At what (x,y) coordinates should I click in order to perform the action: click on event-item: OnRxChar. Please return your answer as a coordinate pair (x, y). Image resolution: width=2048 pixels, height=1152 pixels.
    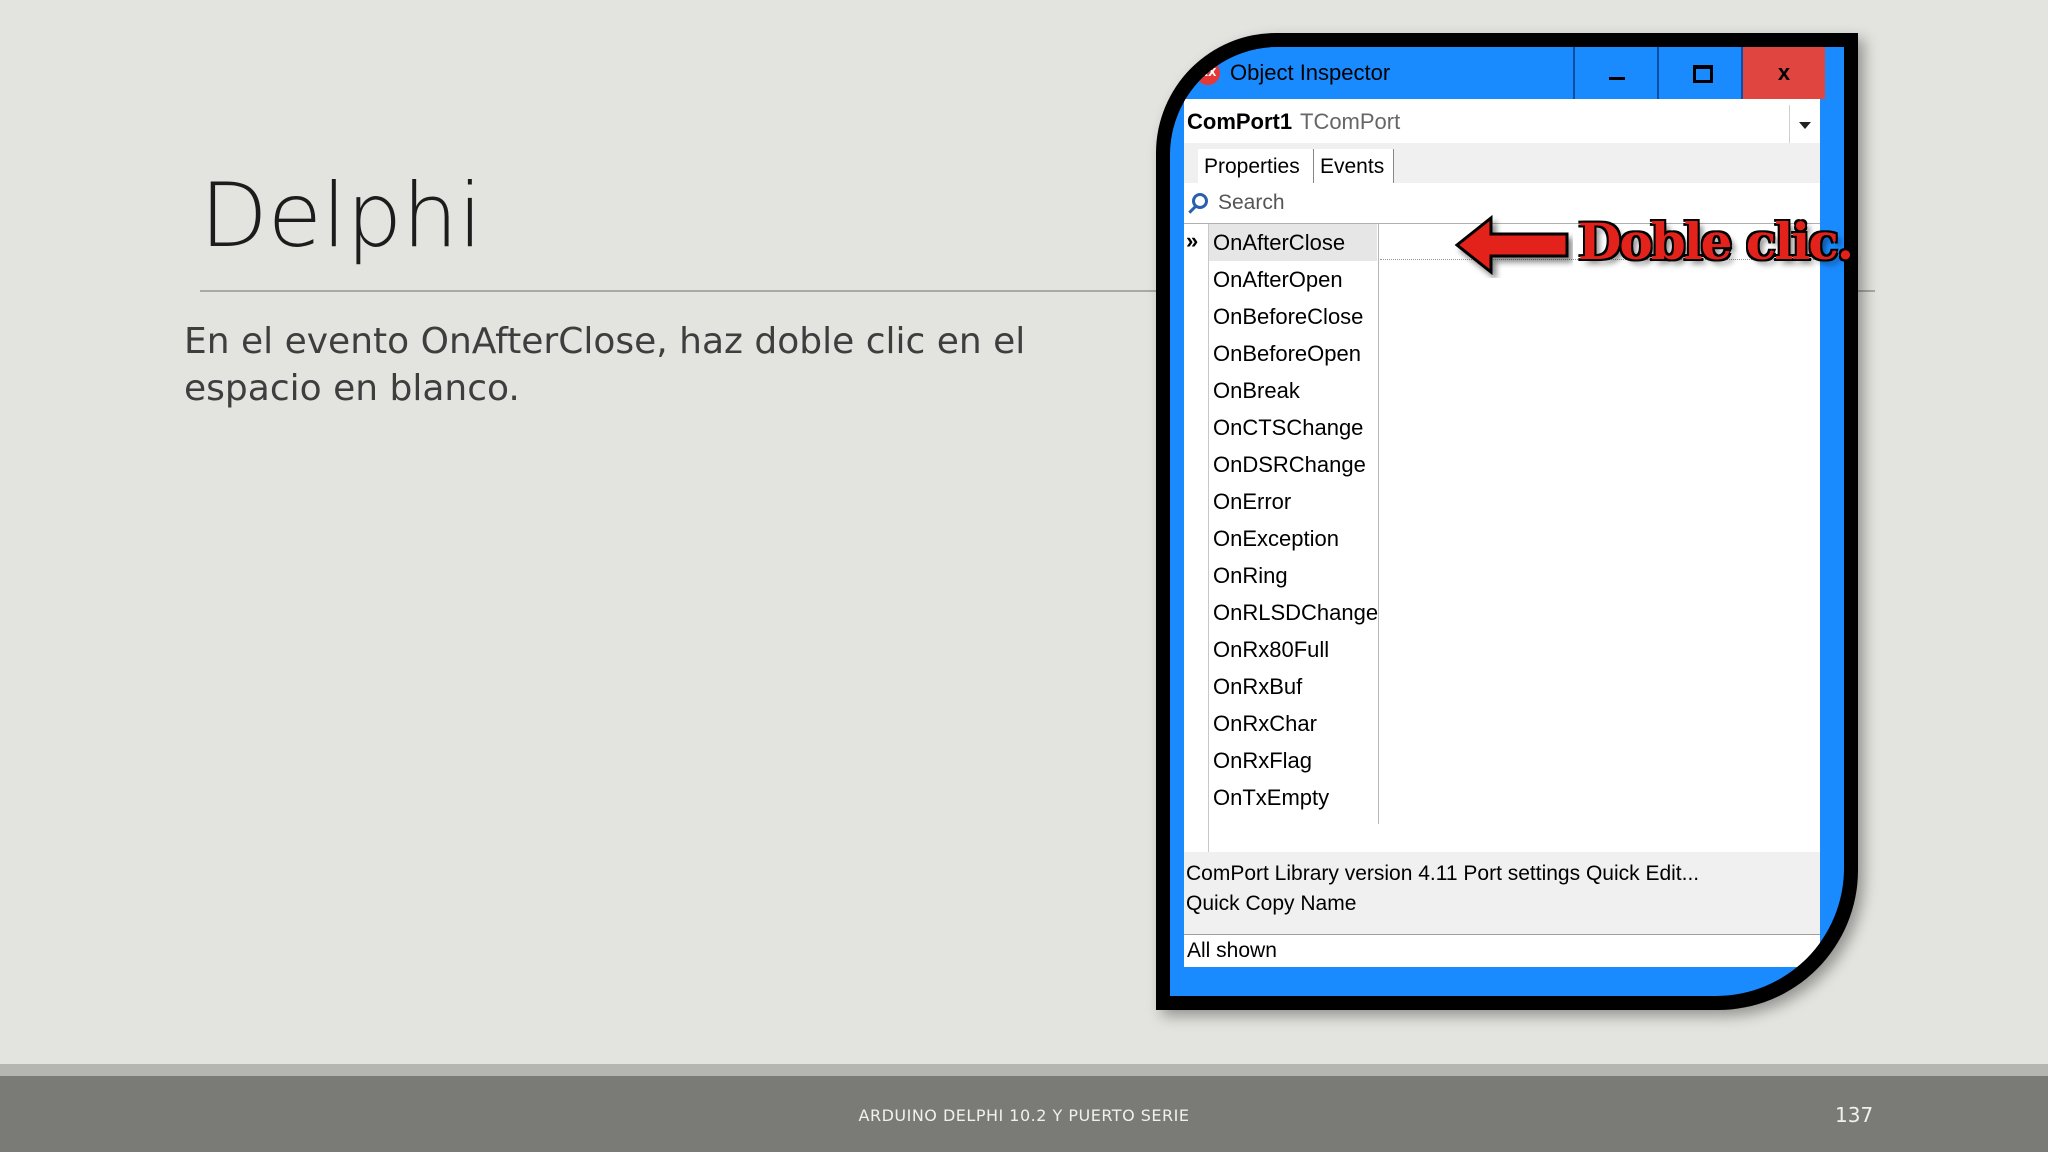
    Looking at the image, I should click on (1293, 723).